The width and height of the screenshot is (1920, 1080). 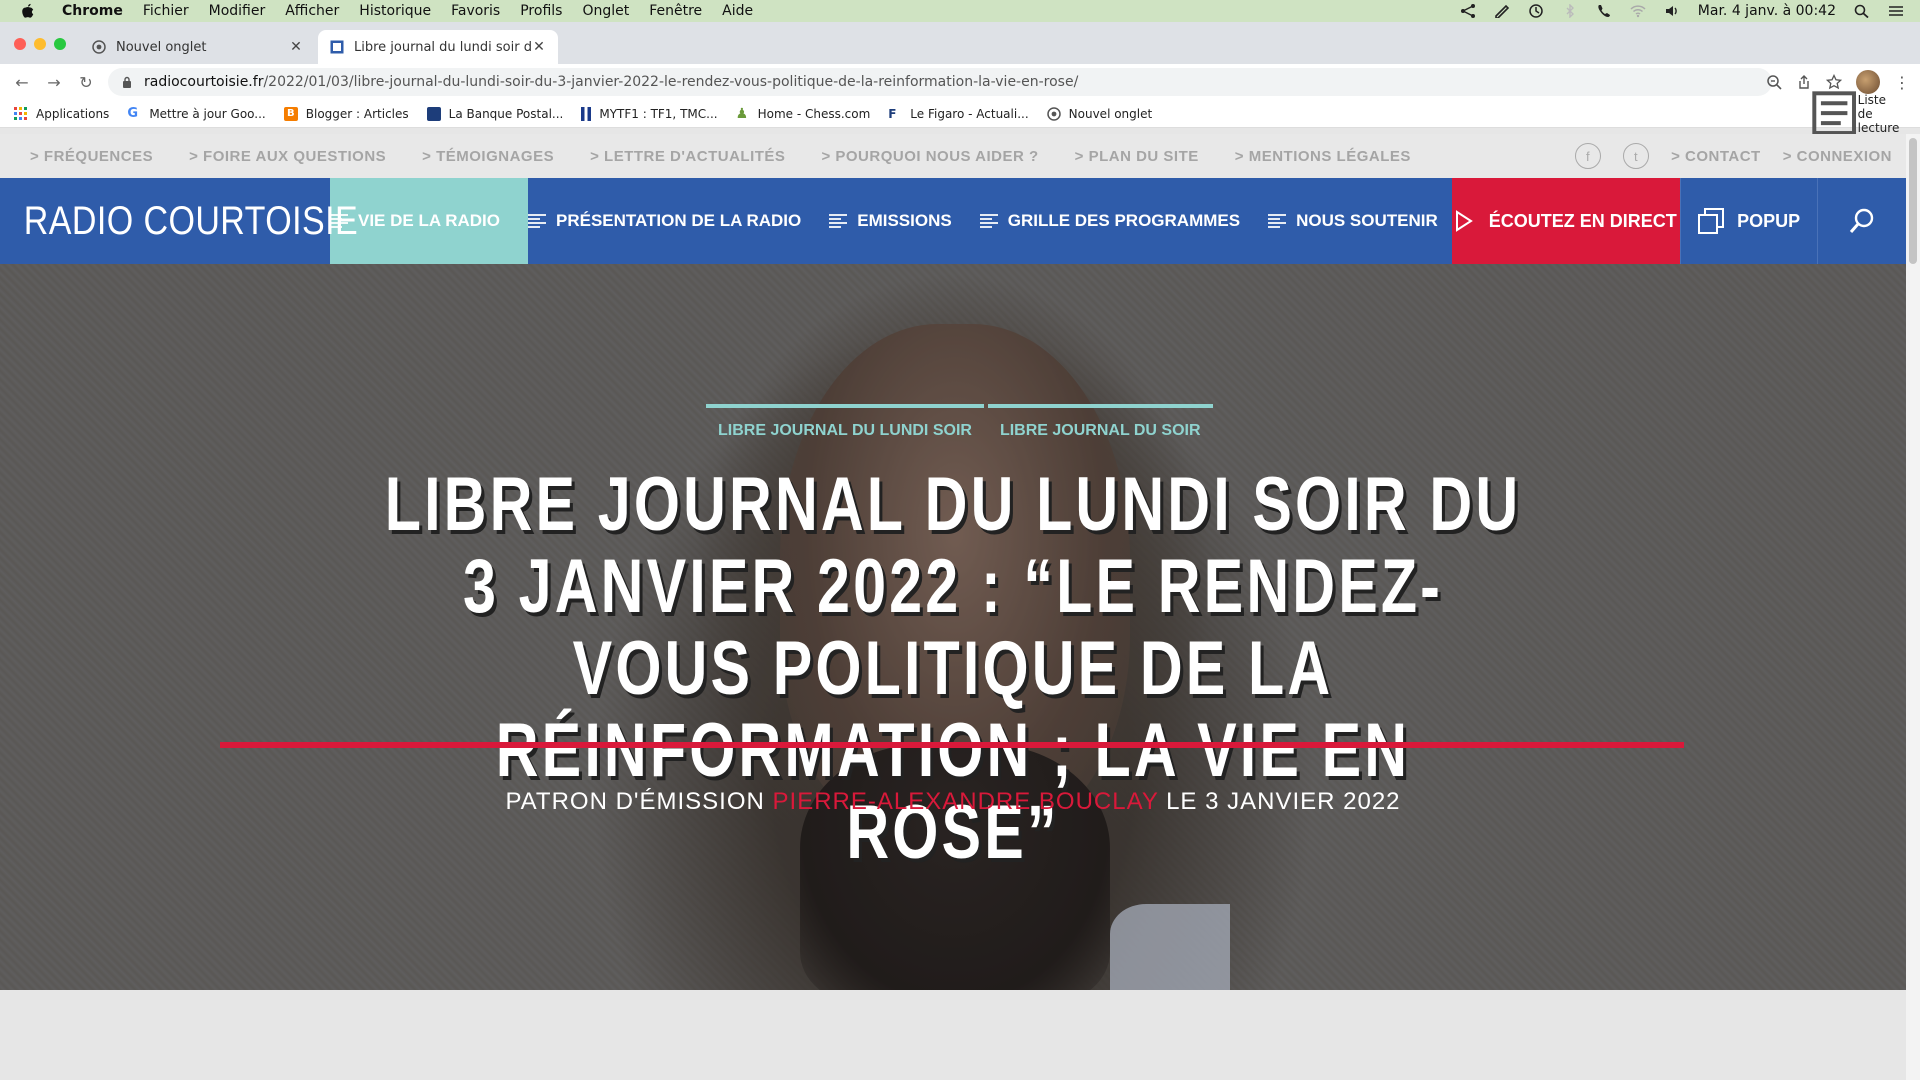 I want to click on apple-icon, so click(x=28, y=11).